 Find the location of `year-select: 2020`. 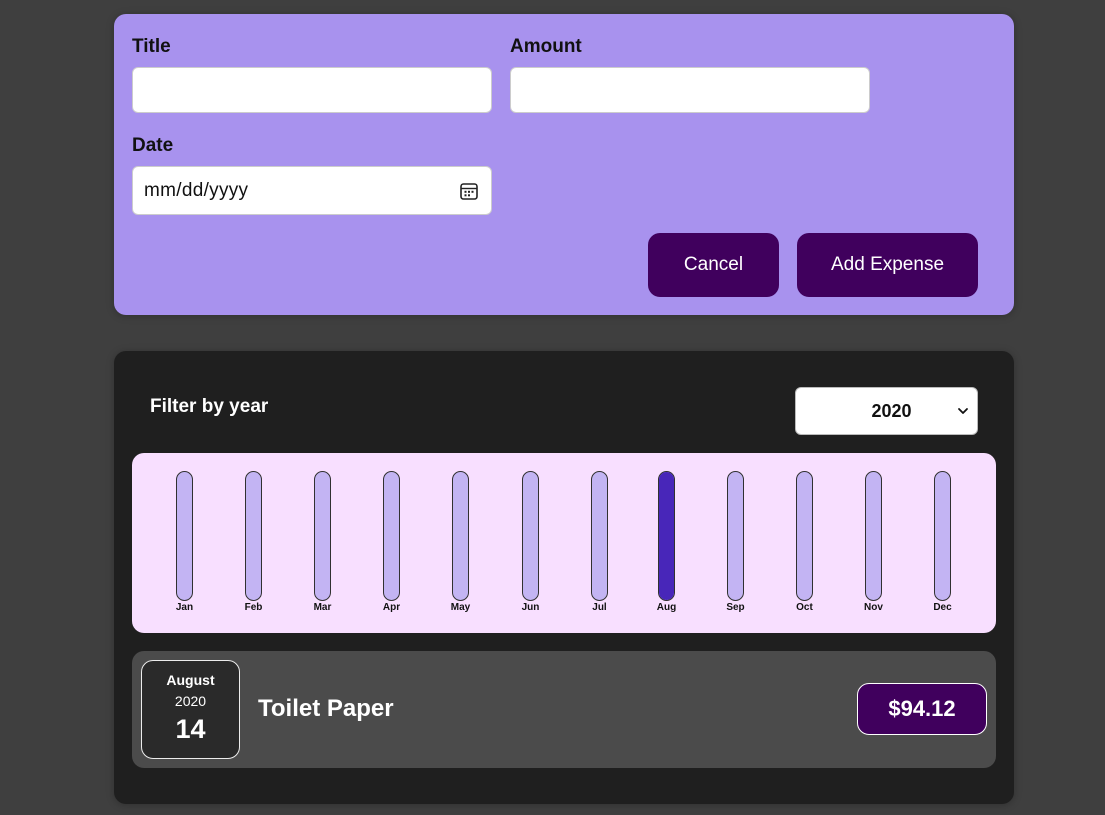

year-select: 2020 is located at coordinates (886, 411).